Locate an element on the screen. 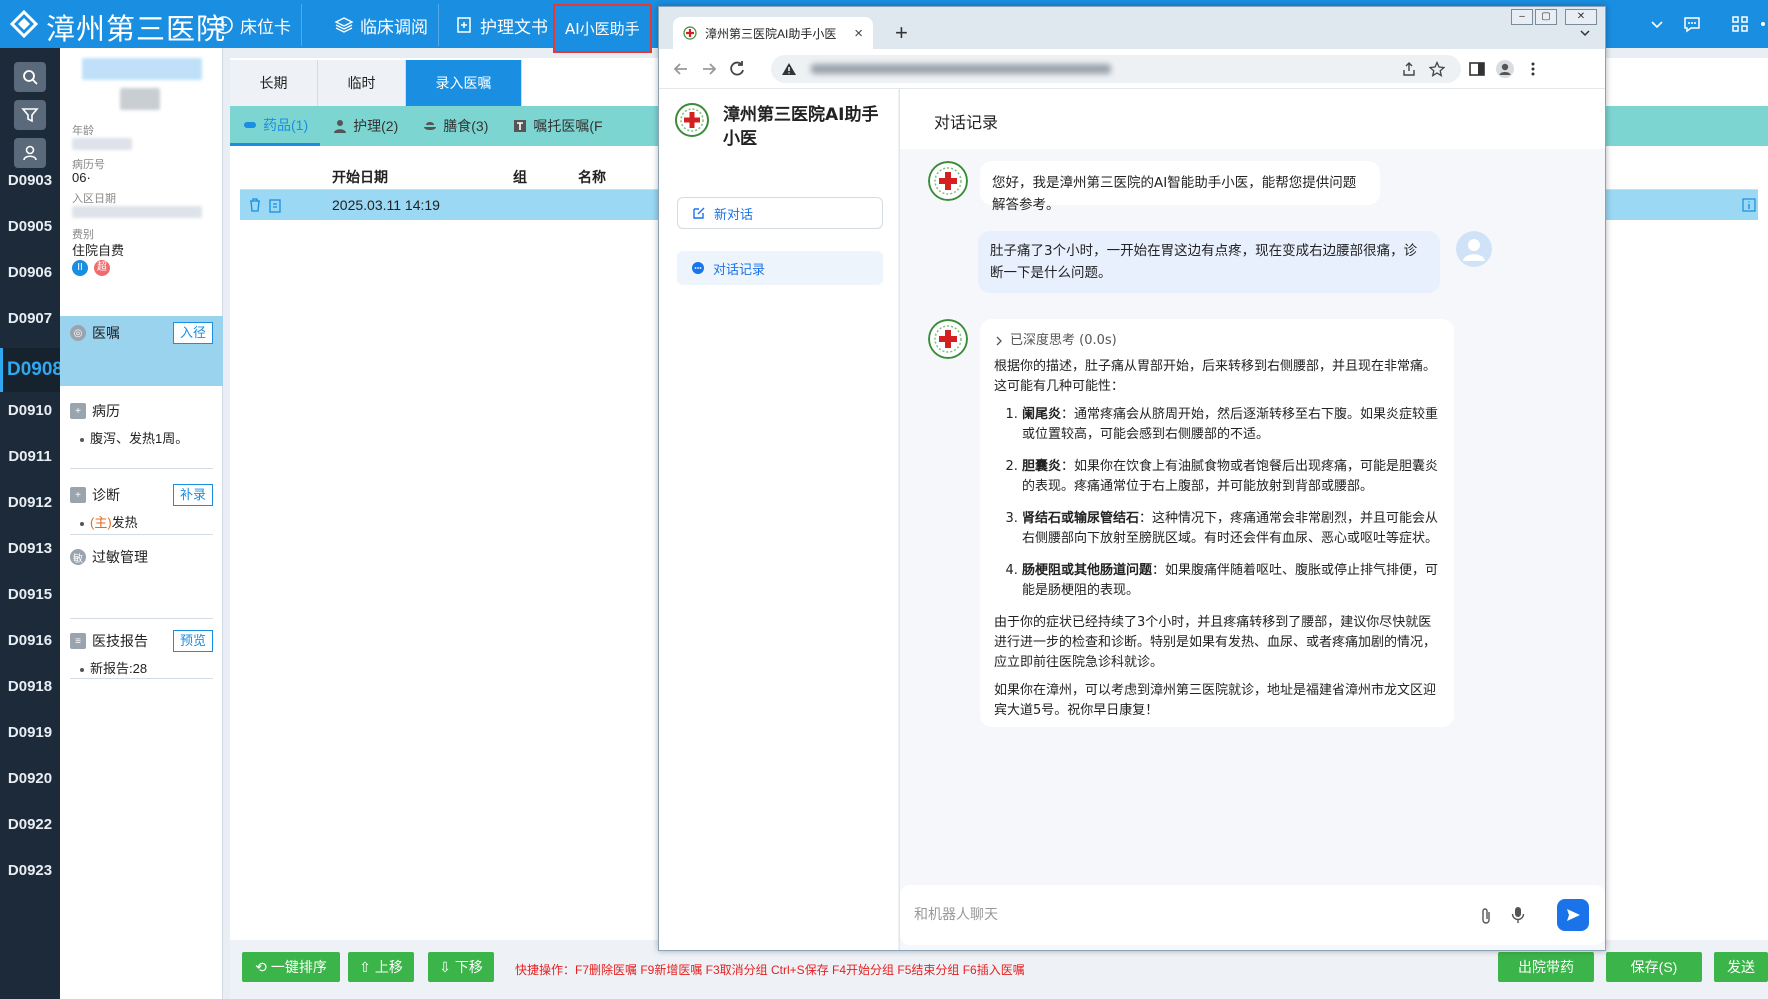 This screenshot has width=1768, height=999. section-orders: ◎ 医嘱 入径 is located at coordinates (141, 351).